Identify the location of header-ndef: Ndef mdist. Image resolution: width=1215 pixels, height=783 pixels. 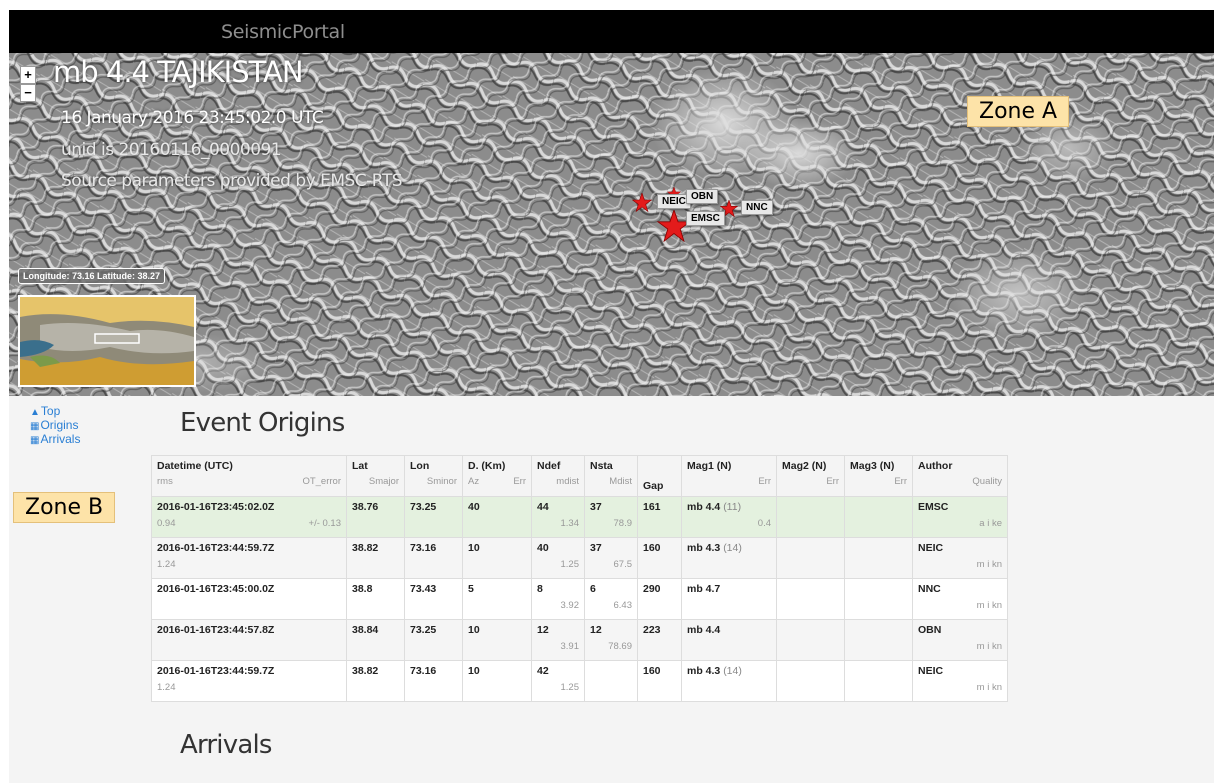
(558, 476).